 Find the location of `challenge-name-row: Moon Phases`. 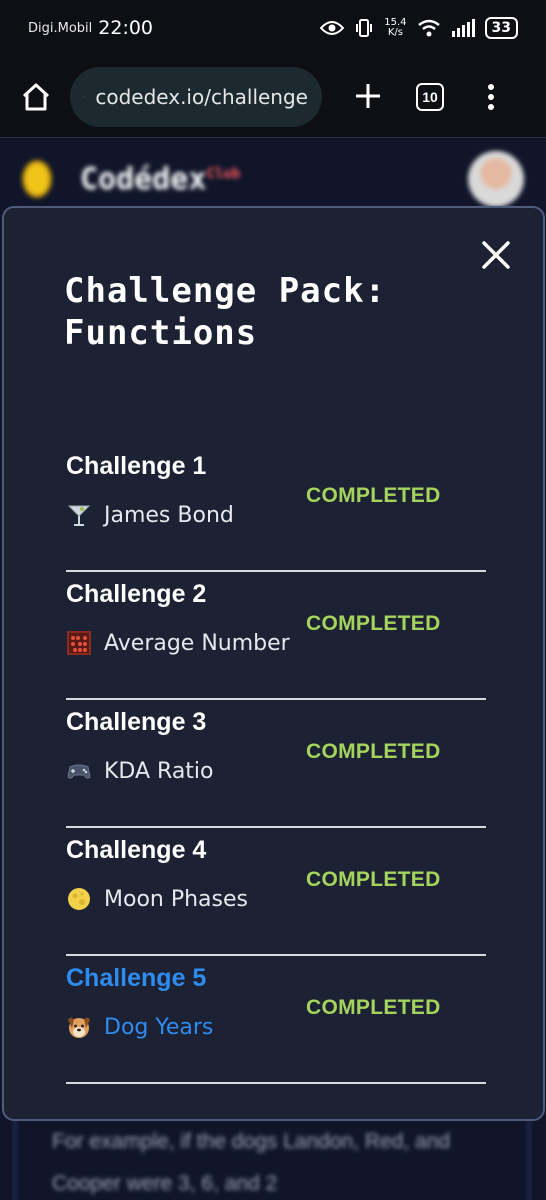

challenge-name-row: Moon Phases is located at coordinates (157, 899).